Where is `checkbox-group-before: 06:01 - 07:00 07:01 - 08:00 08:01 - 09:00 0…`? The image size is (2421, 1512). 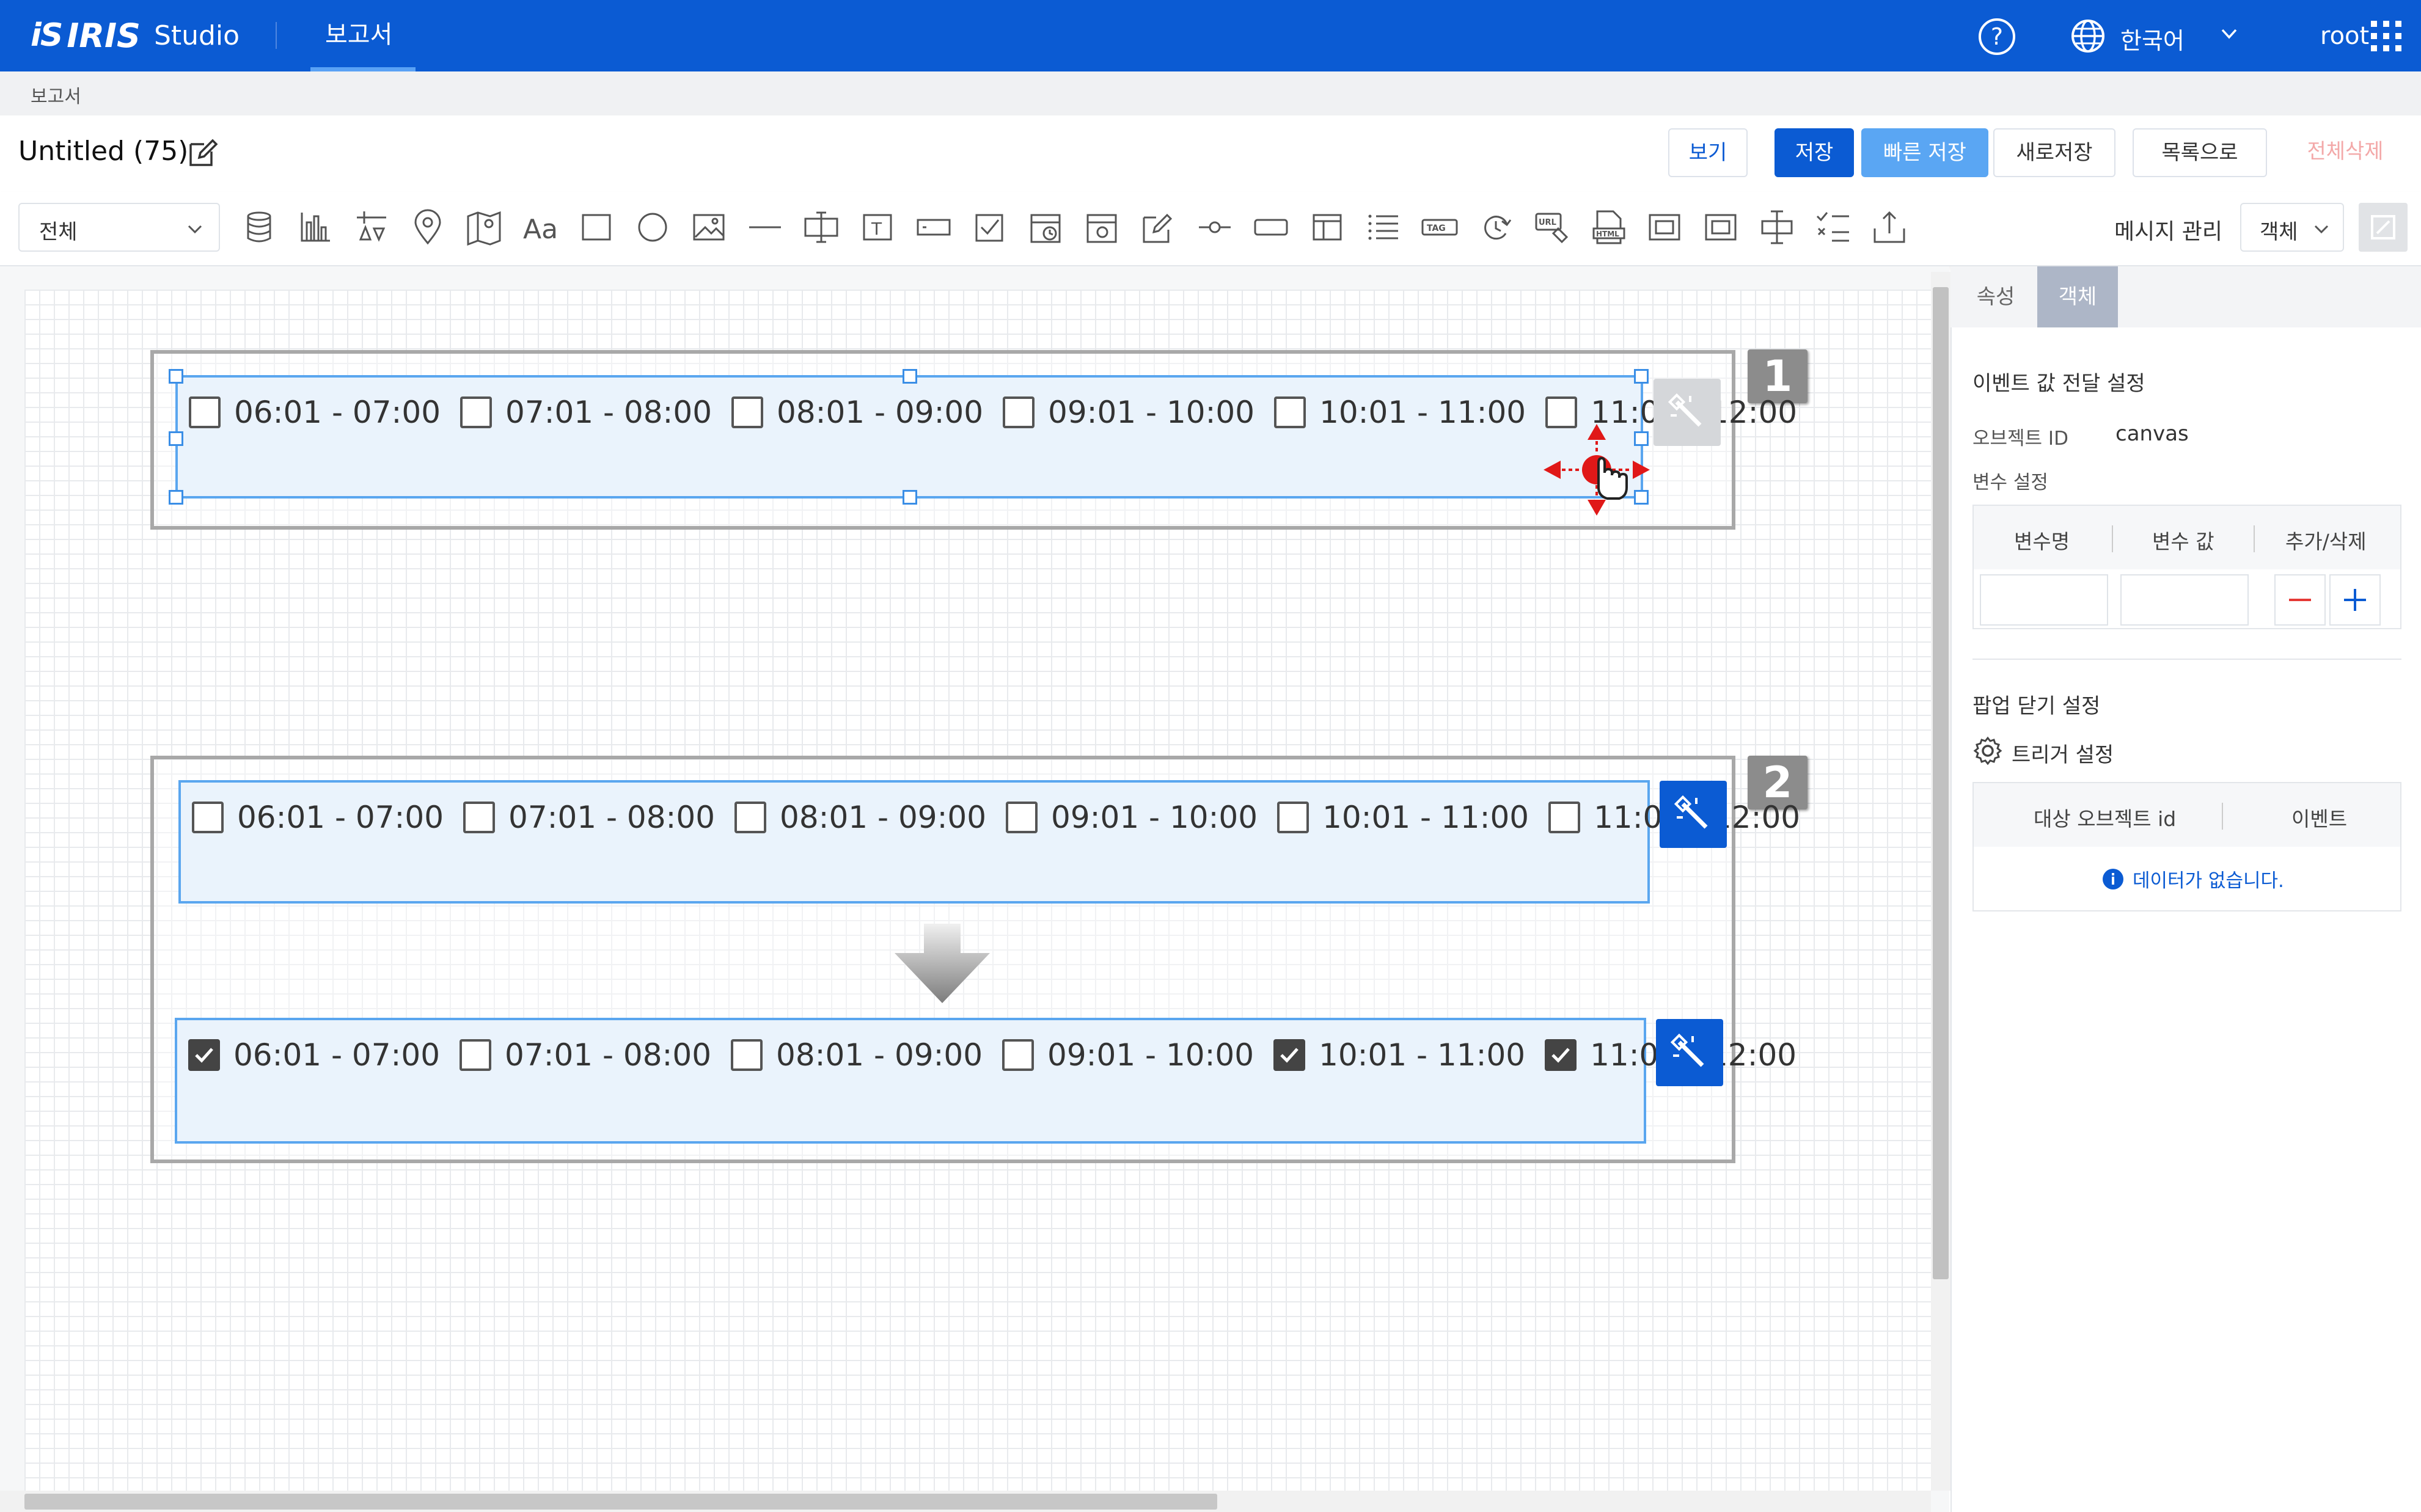
checkbox-group-before: 06:01 - 07:00 07:01 - 08:00 08:01 - 09:00 0… is located at coordinates (989, 842).